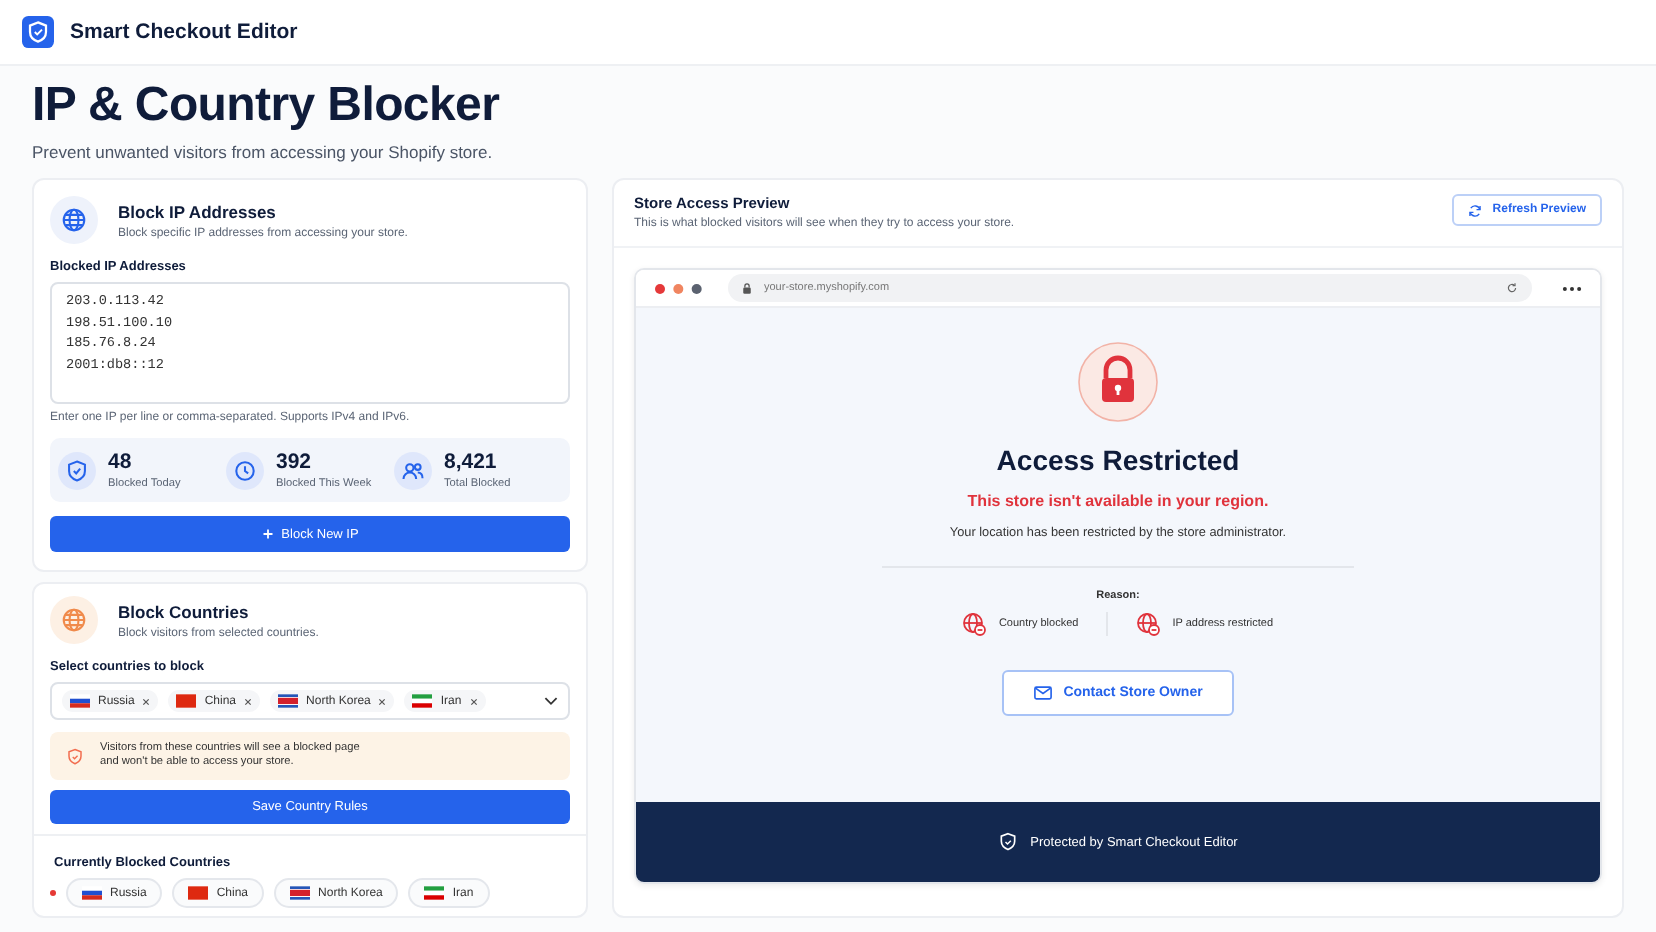  What do you see at coordinates (198, 211) in the screenshot?
I see `card-title: Block IP Addresses` at bounding box center [198, 211].